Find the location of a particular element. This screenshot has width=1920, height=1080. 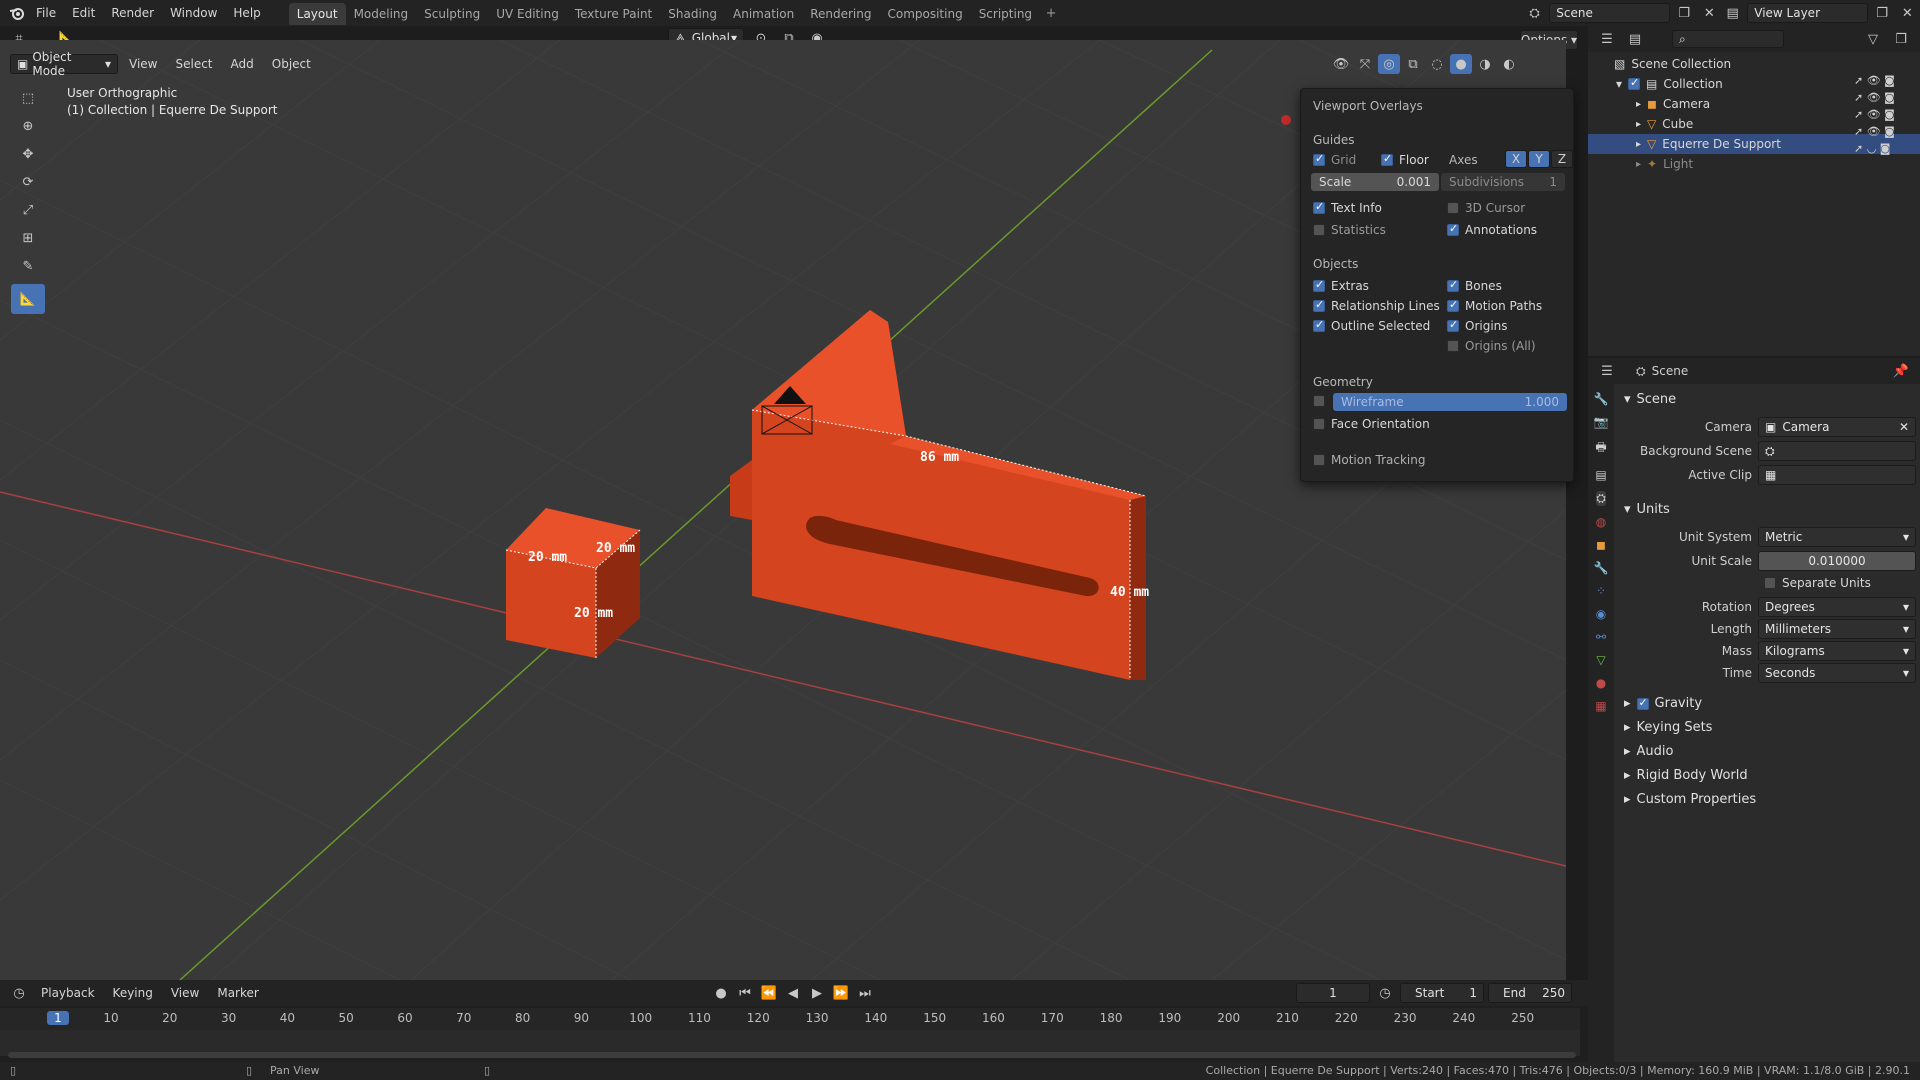

extras-toggle: Extras is located at coordinates (1341, 285).